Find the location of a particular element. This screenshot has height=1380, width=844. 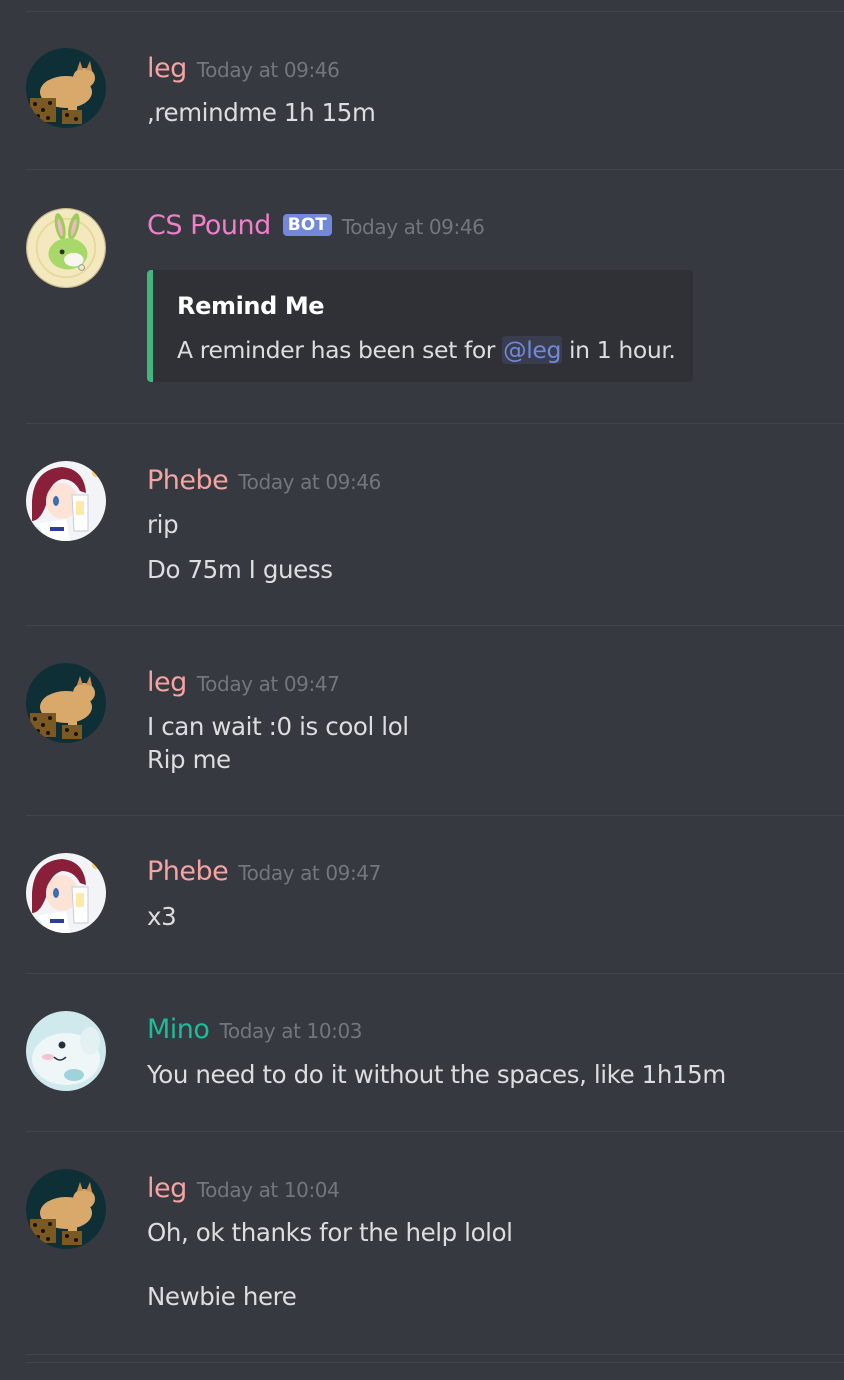

message-text: Newbie here is located at coordinates (222, 1296).